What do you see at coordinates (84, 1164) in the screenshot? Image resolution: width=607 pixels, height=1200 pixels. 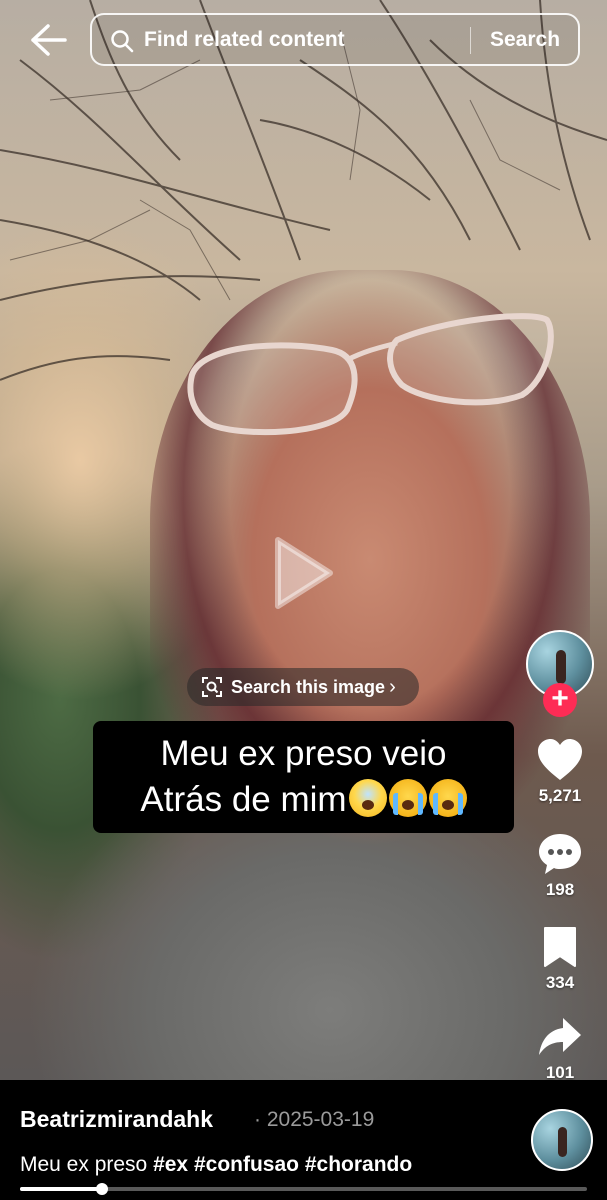 I see `description-text: Meu ex preso` at bounding box center [84, 1164].